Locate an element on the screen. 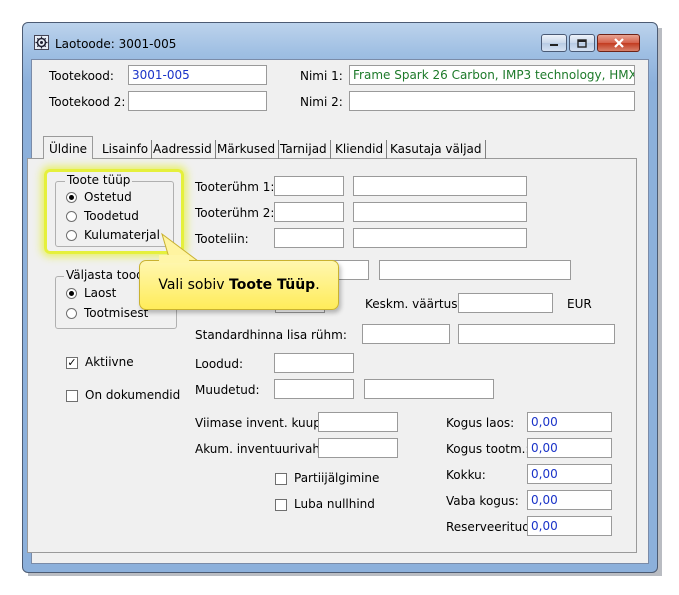 The image size is (679, 595). viimase-invent-field is located at coordinates (358, 422).